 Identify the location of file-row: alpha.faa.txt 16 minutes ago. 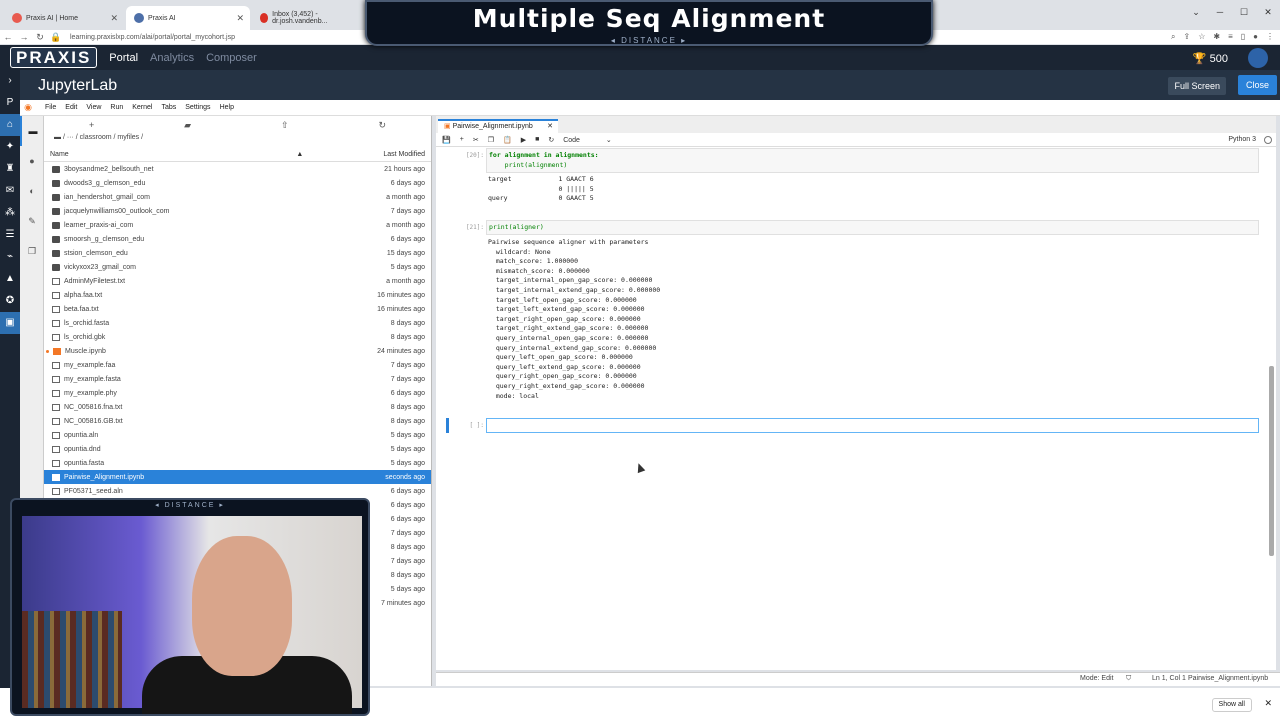
(237, 295).